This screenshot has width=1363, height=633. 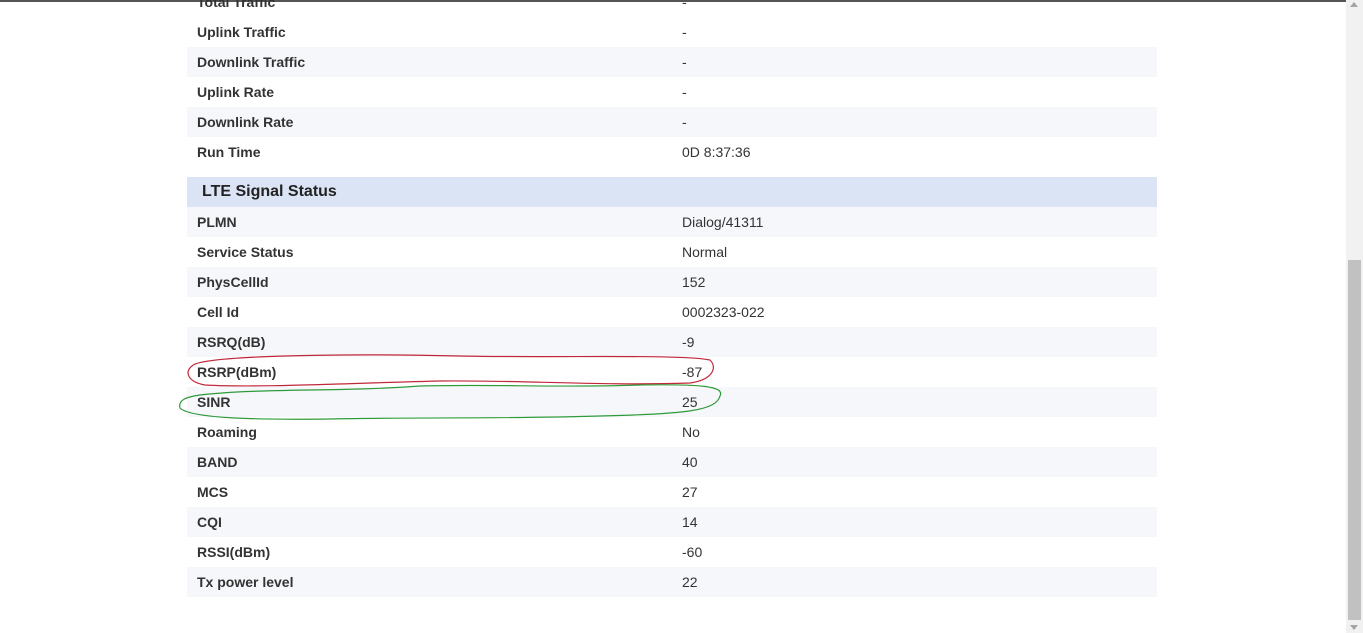 I want to click on lte-section-header: LTE Signal Status, so click(x=672, y=192).